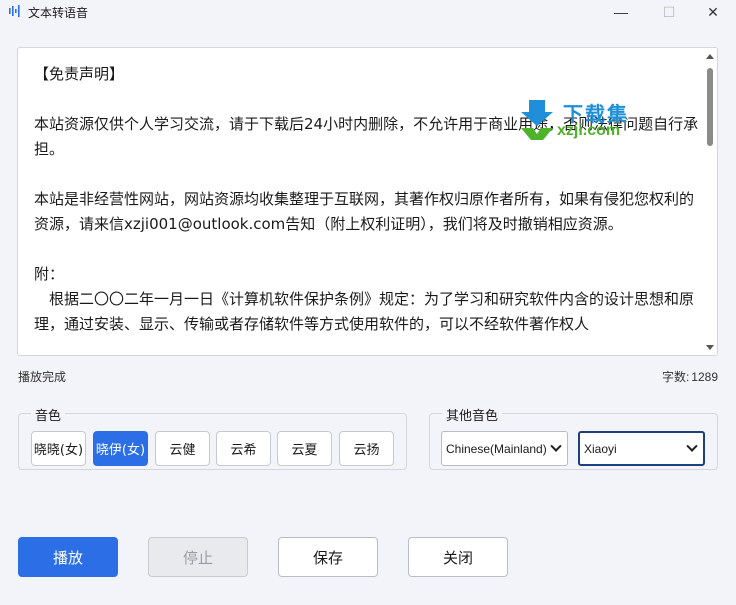 This screenshot has height=605, width=736. Describe the element at coordinates (675, 377) in the screenshot. I see `char-count-label: 字数:` at that location.